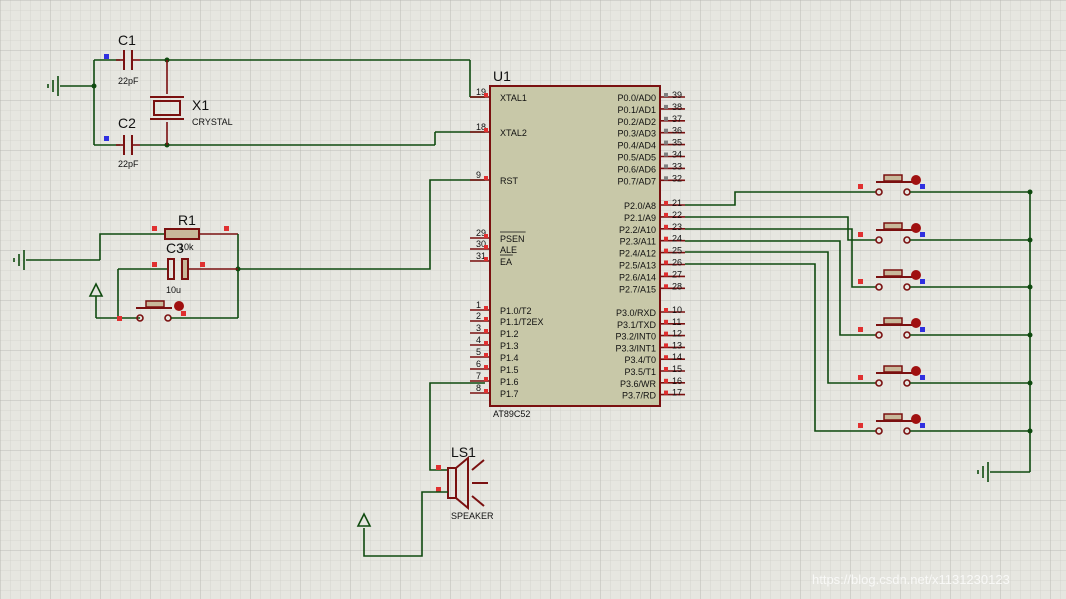  I want to click on pin-number: 3, so click(478, 328).